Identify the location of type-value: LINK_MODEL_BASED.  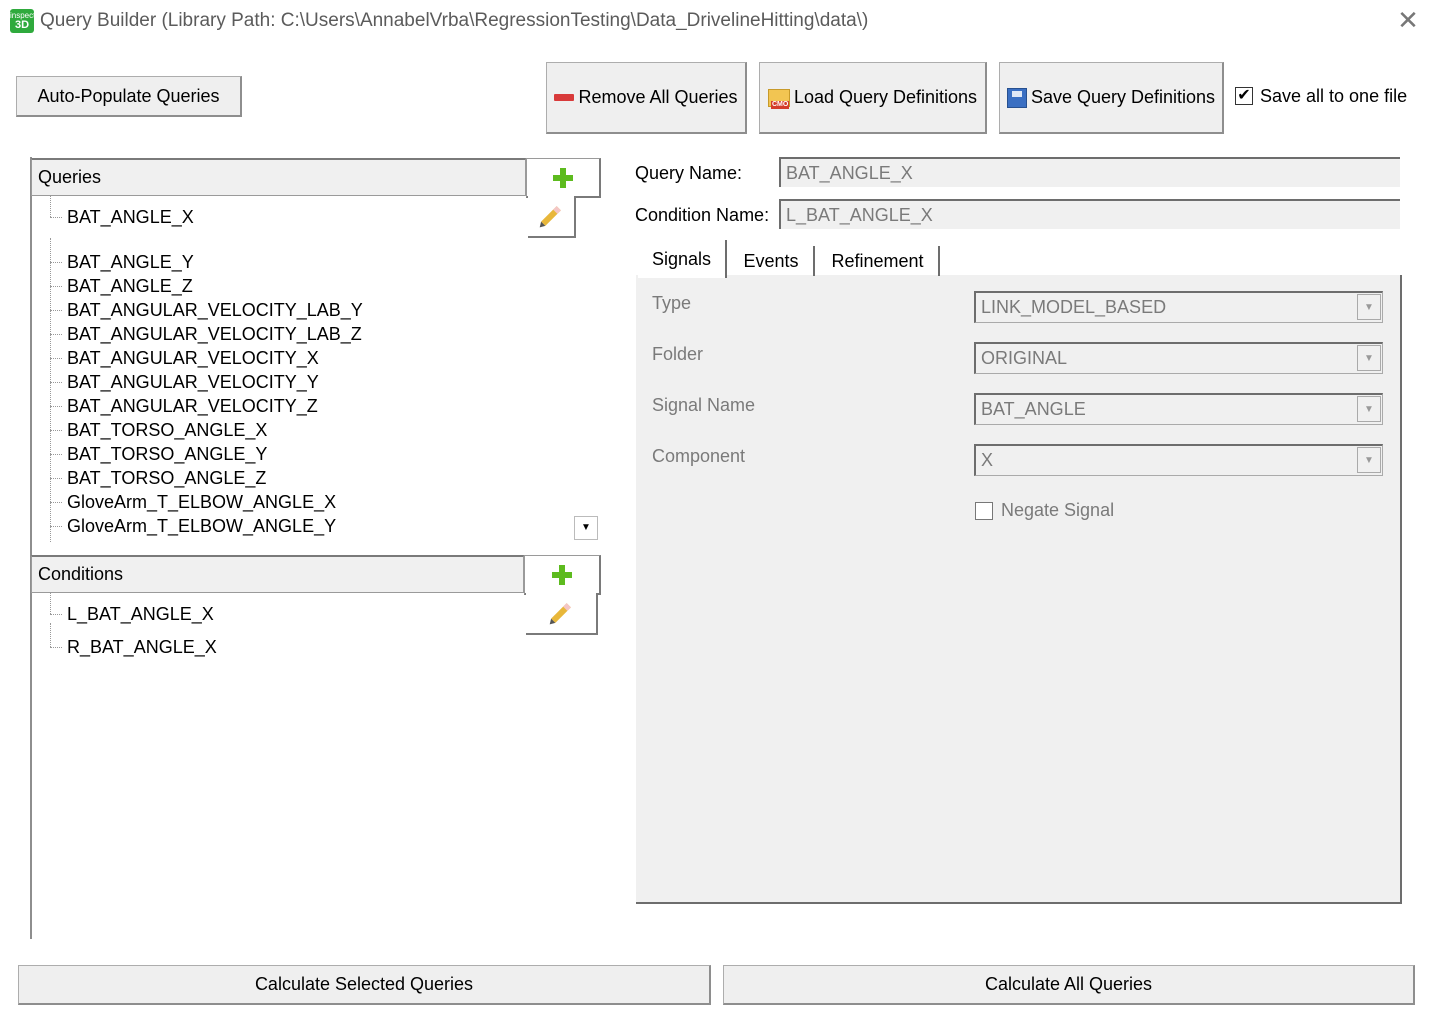
(1074, 307).